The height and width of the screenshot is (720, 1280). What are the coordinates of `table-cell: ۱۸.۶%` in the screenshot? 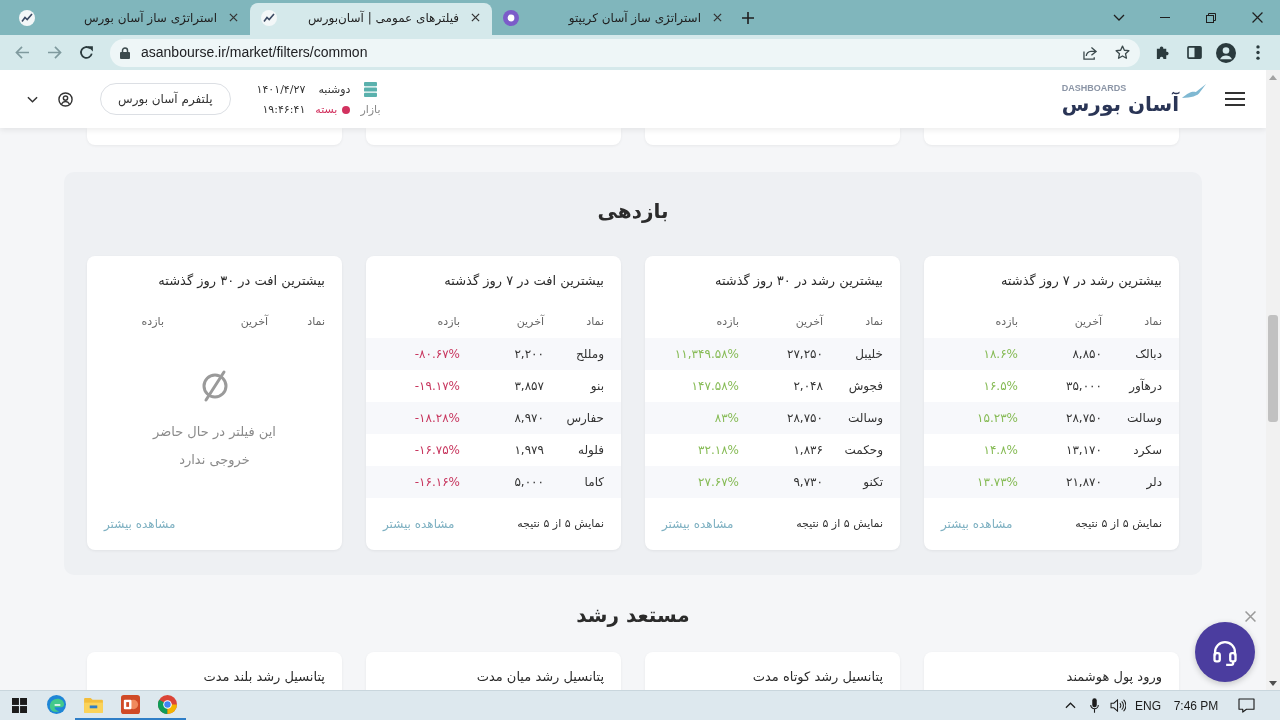 It's located at (1000, 354).